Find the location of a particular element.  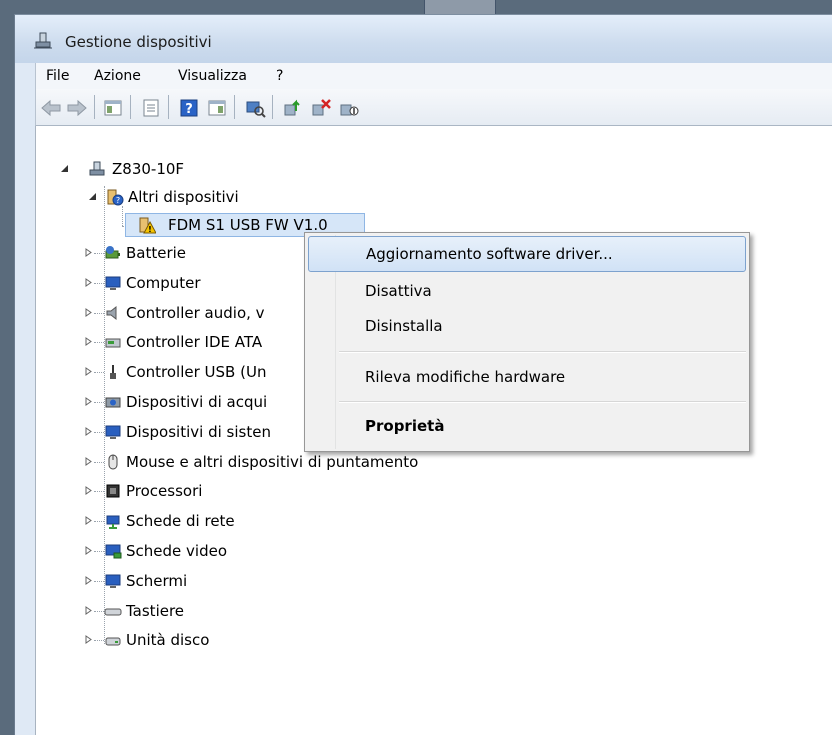

usb-icon is located at coordinates (113, 372).